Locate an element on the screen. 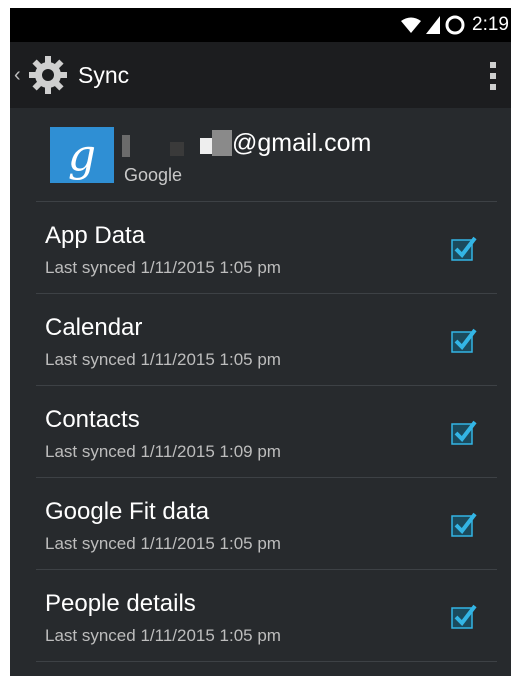  sync-item-calendar: Calendar Last synced 1/11/2015 1:05 pm is located at coordinates (260, 339).